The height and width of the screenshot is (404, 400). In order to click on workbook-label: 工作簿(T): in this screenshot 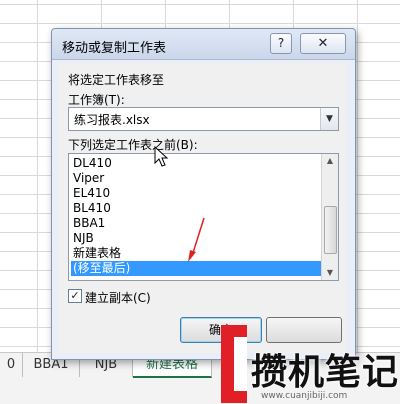, I will do `click(96, 100)`.